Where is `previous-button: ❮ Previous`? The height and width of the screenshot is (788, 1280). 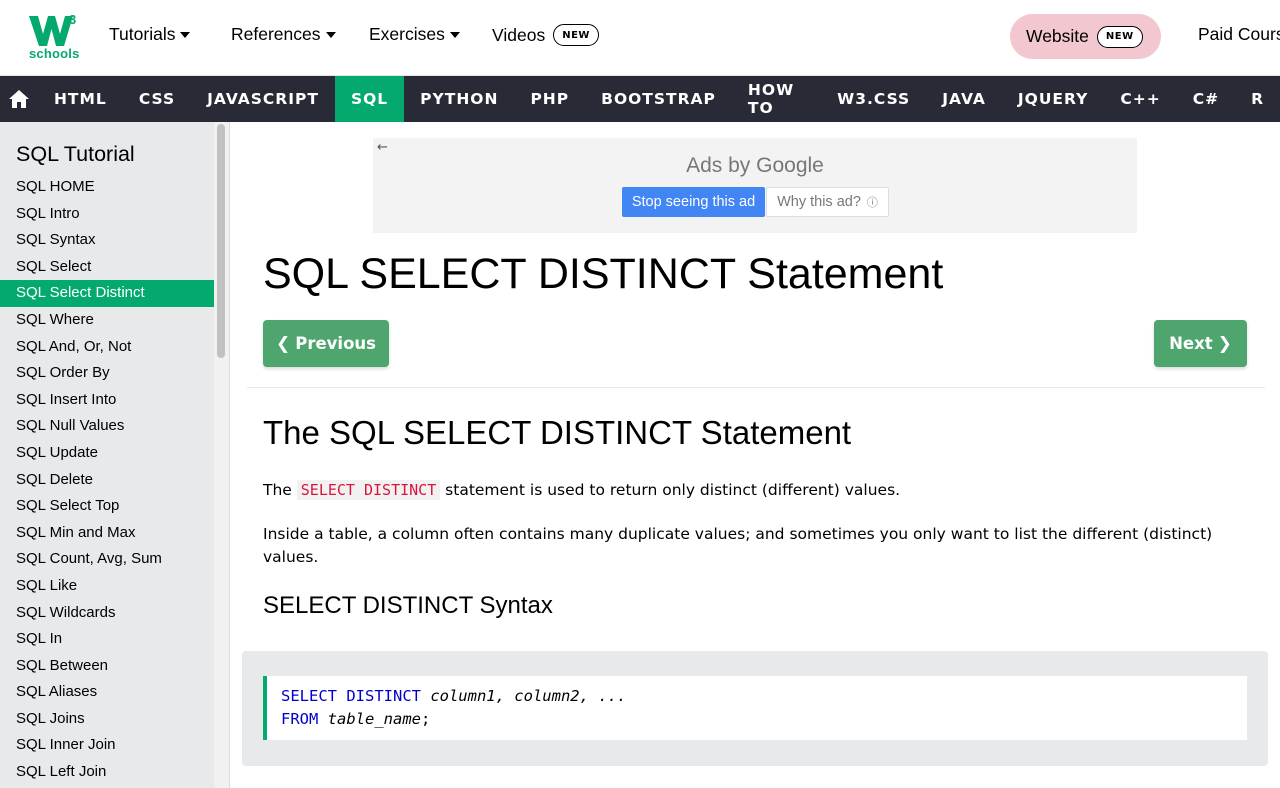 previous-button: ❮ Previous is located at coordinates (326, 343).